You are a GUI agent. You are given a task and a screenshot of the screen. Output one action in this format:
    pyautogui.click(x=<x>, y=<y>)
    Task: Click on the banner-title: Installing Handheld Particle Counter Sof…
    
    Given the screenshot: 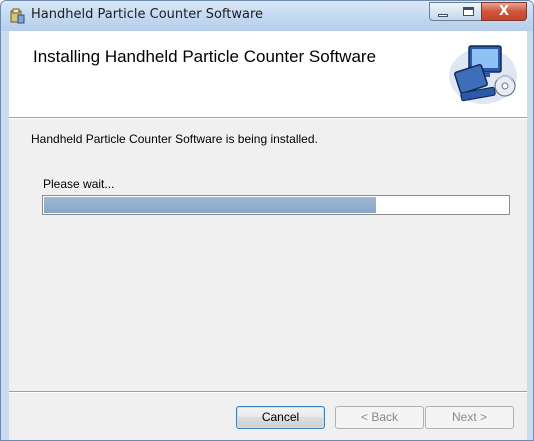 What is the action you would take?
    pyautogui.click(x=205, y=56)
    